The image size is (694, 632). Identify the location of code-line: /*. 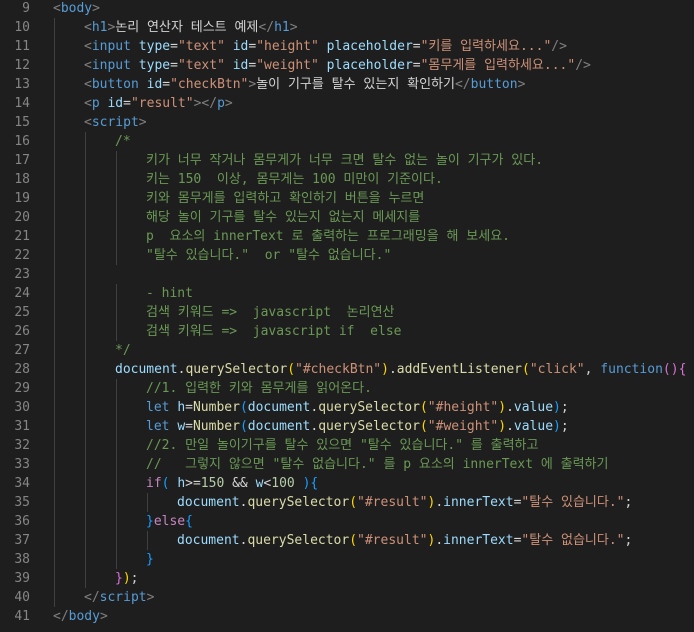
(373, 141).